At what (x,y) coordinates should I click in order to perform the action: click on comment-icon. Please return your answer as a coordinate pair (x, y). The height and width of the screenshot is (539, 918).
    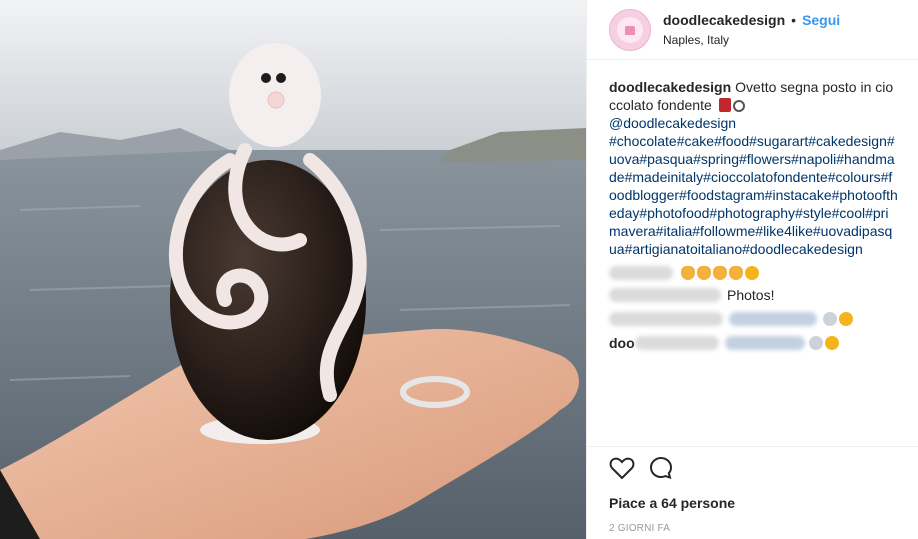
    Looking at the image, I should click on (661, 470).